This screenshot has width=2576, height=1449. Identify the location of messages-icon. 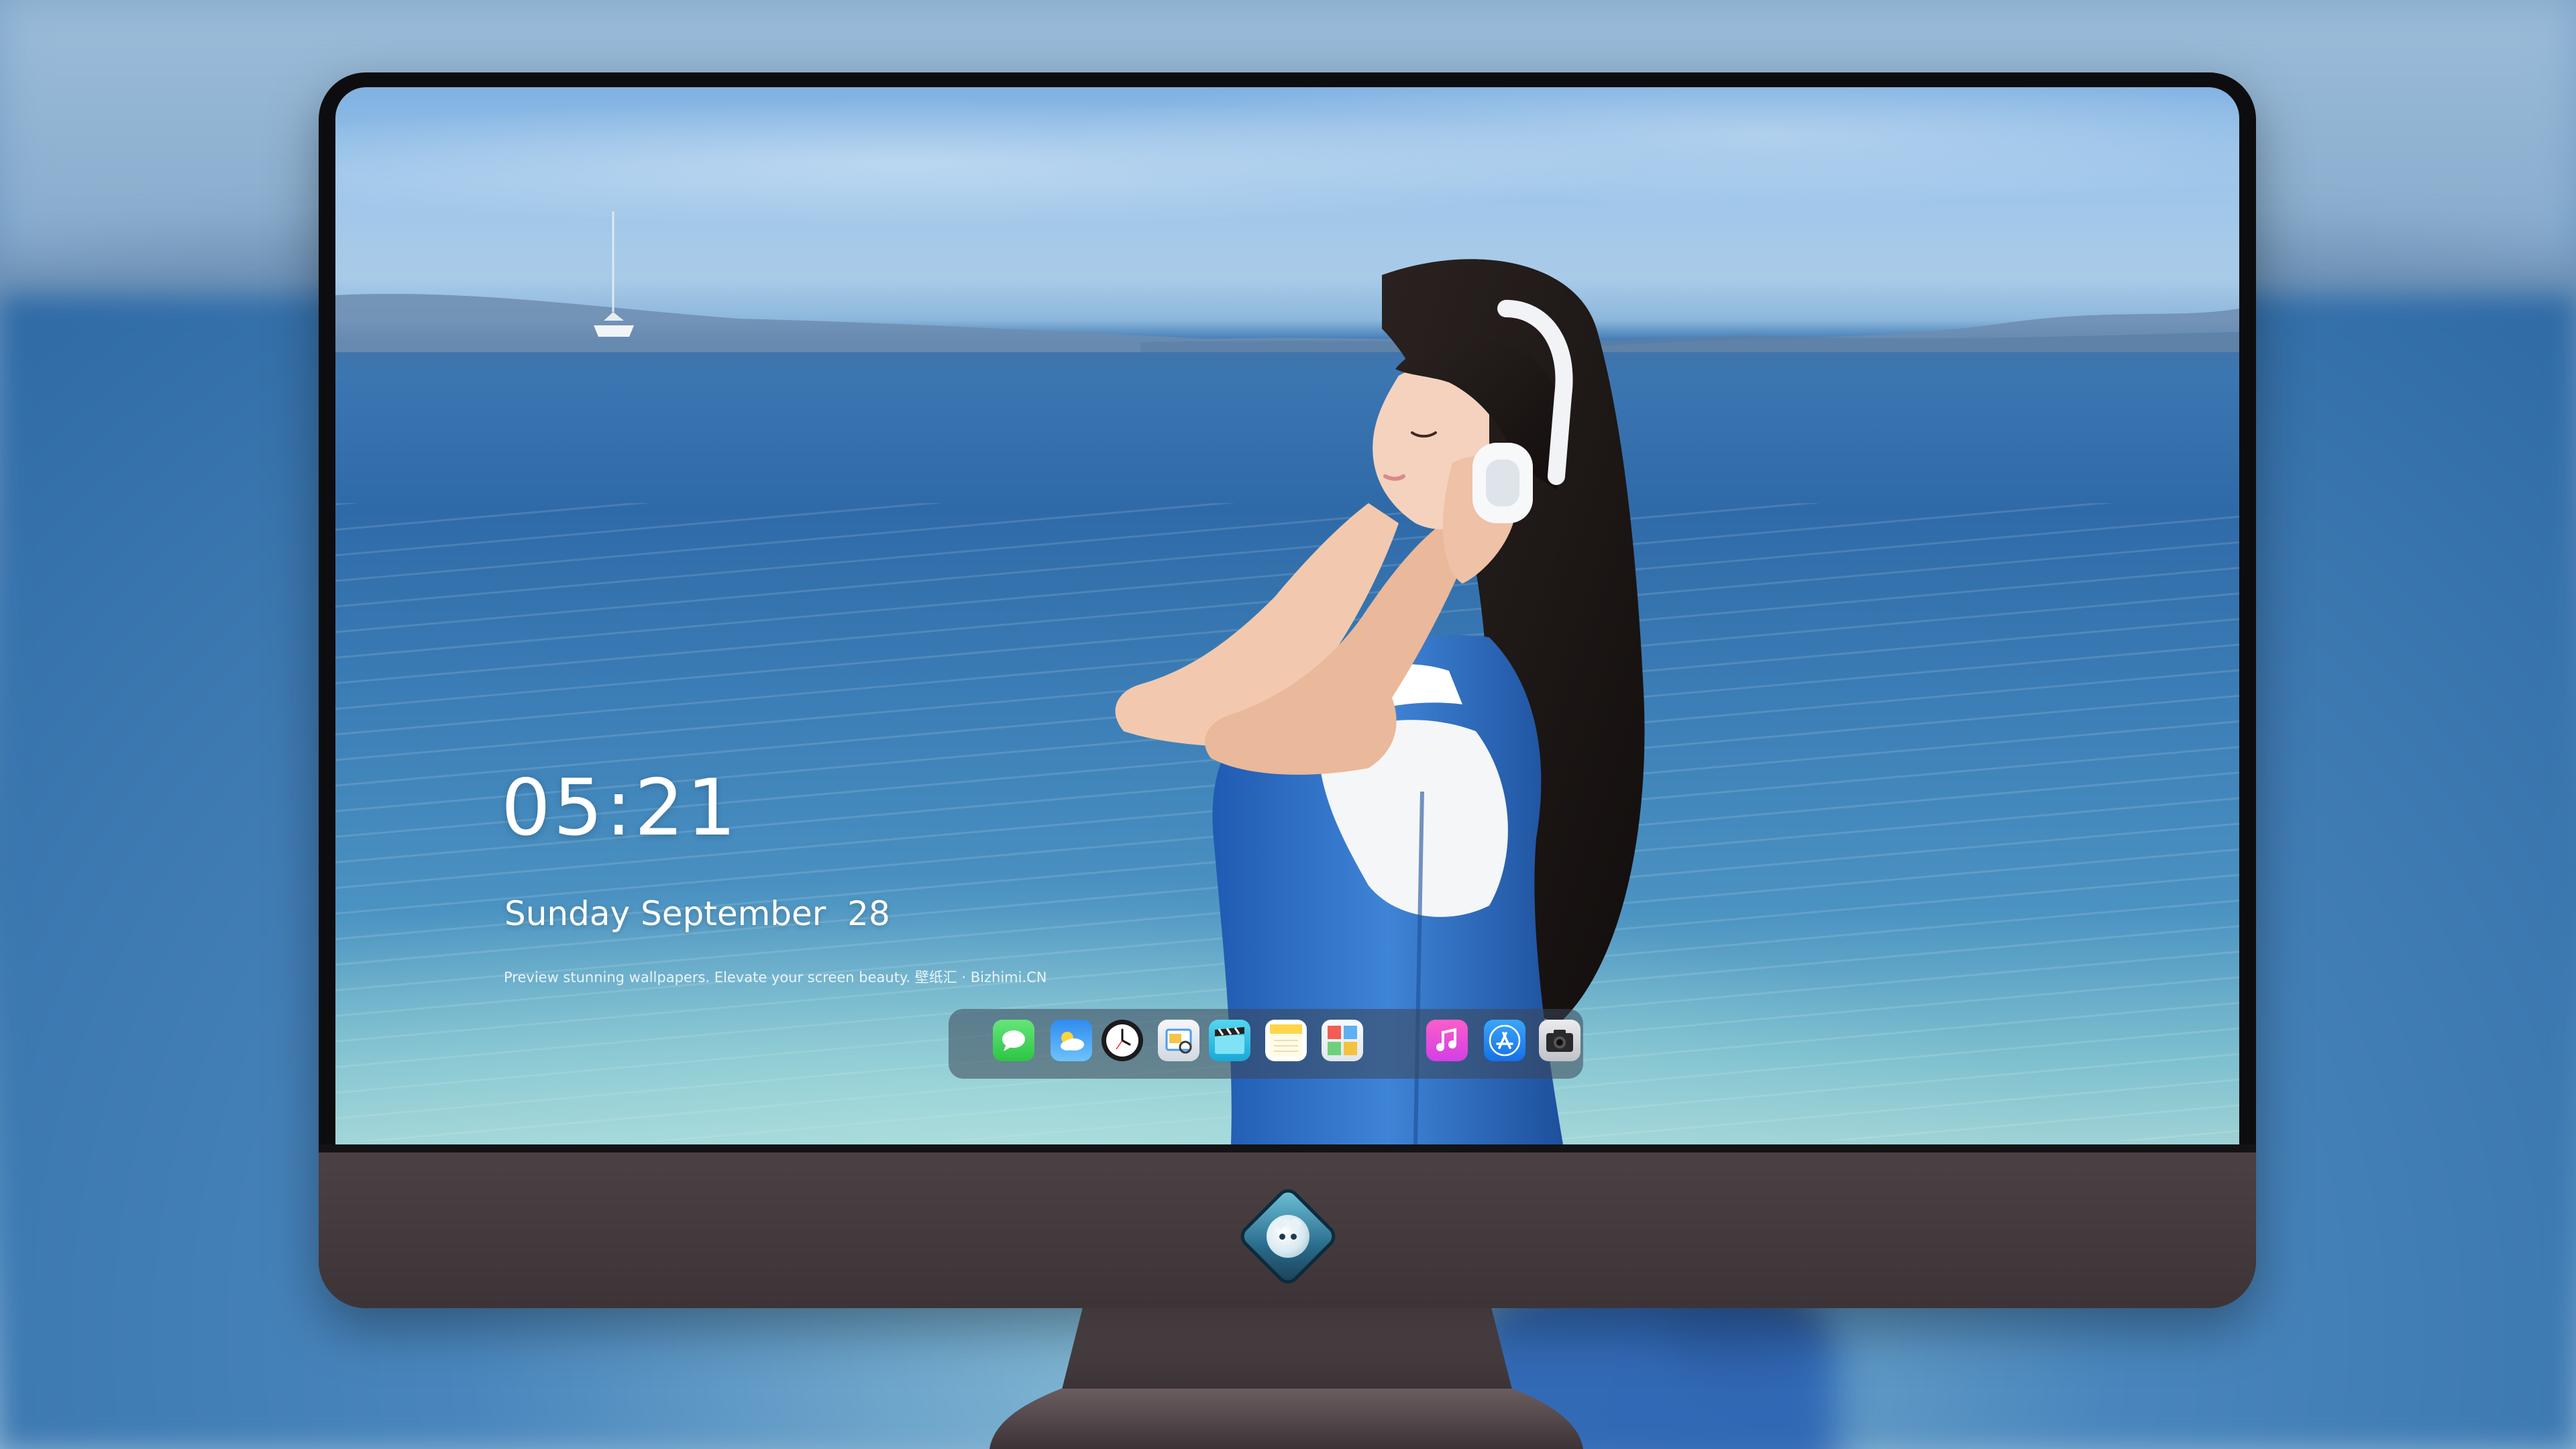
(1013, 1040).